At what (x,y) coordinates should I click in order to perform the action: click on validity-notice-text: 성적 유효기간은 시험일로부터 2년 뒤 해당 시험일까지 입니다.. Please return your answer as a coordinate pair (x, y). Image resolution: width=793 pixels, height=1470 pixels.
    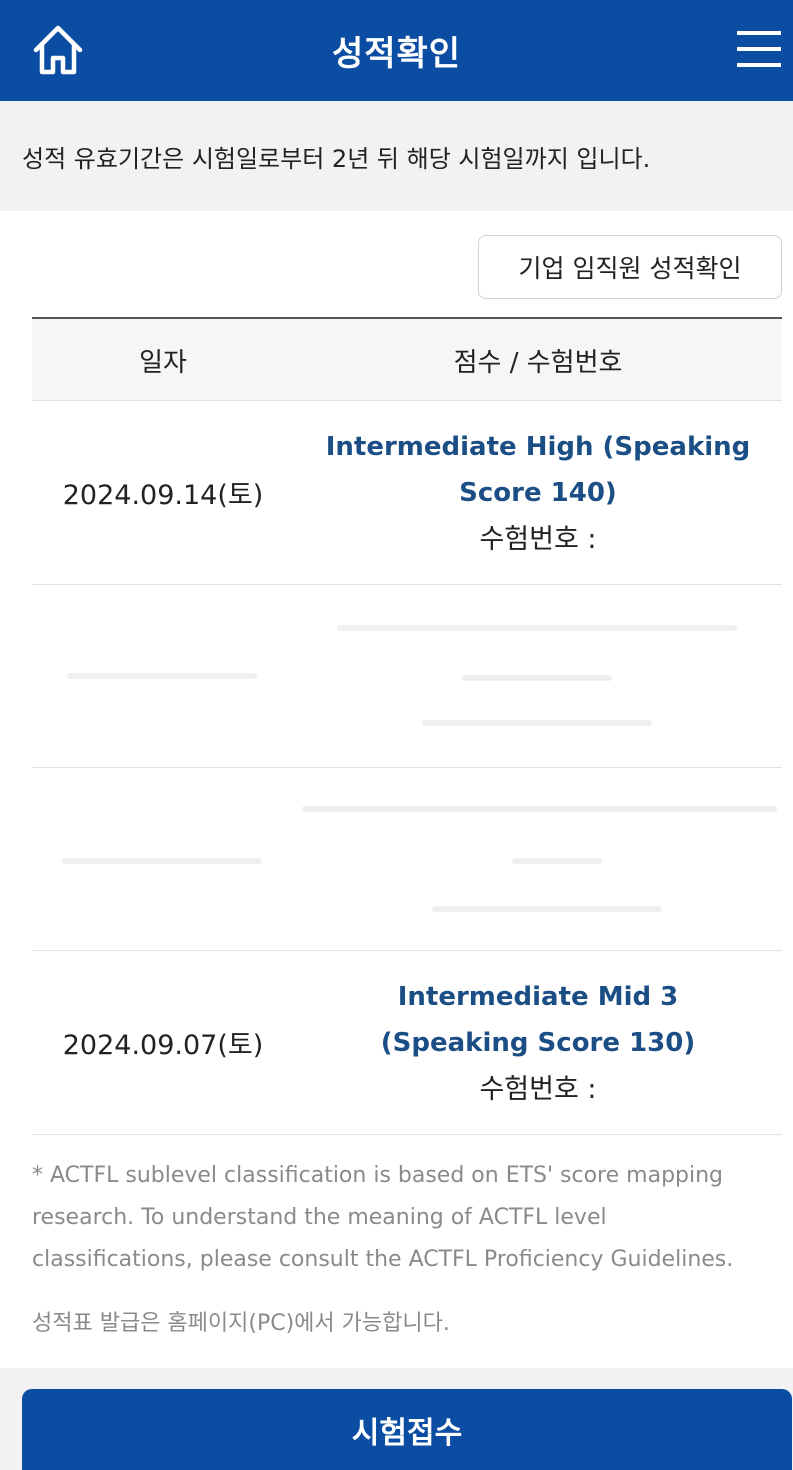
    Looking at the image, I should click on (336, 158).